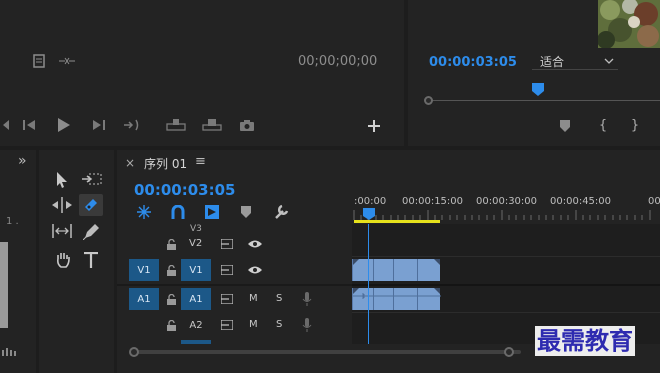 This screenshot has width=660, height=373. What do you see at coordinates (200, 161) in the screenshot?
I see `tab-menu-icon: ≡` at bounding box center [200, 161].